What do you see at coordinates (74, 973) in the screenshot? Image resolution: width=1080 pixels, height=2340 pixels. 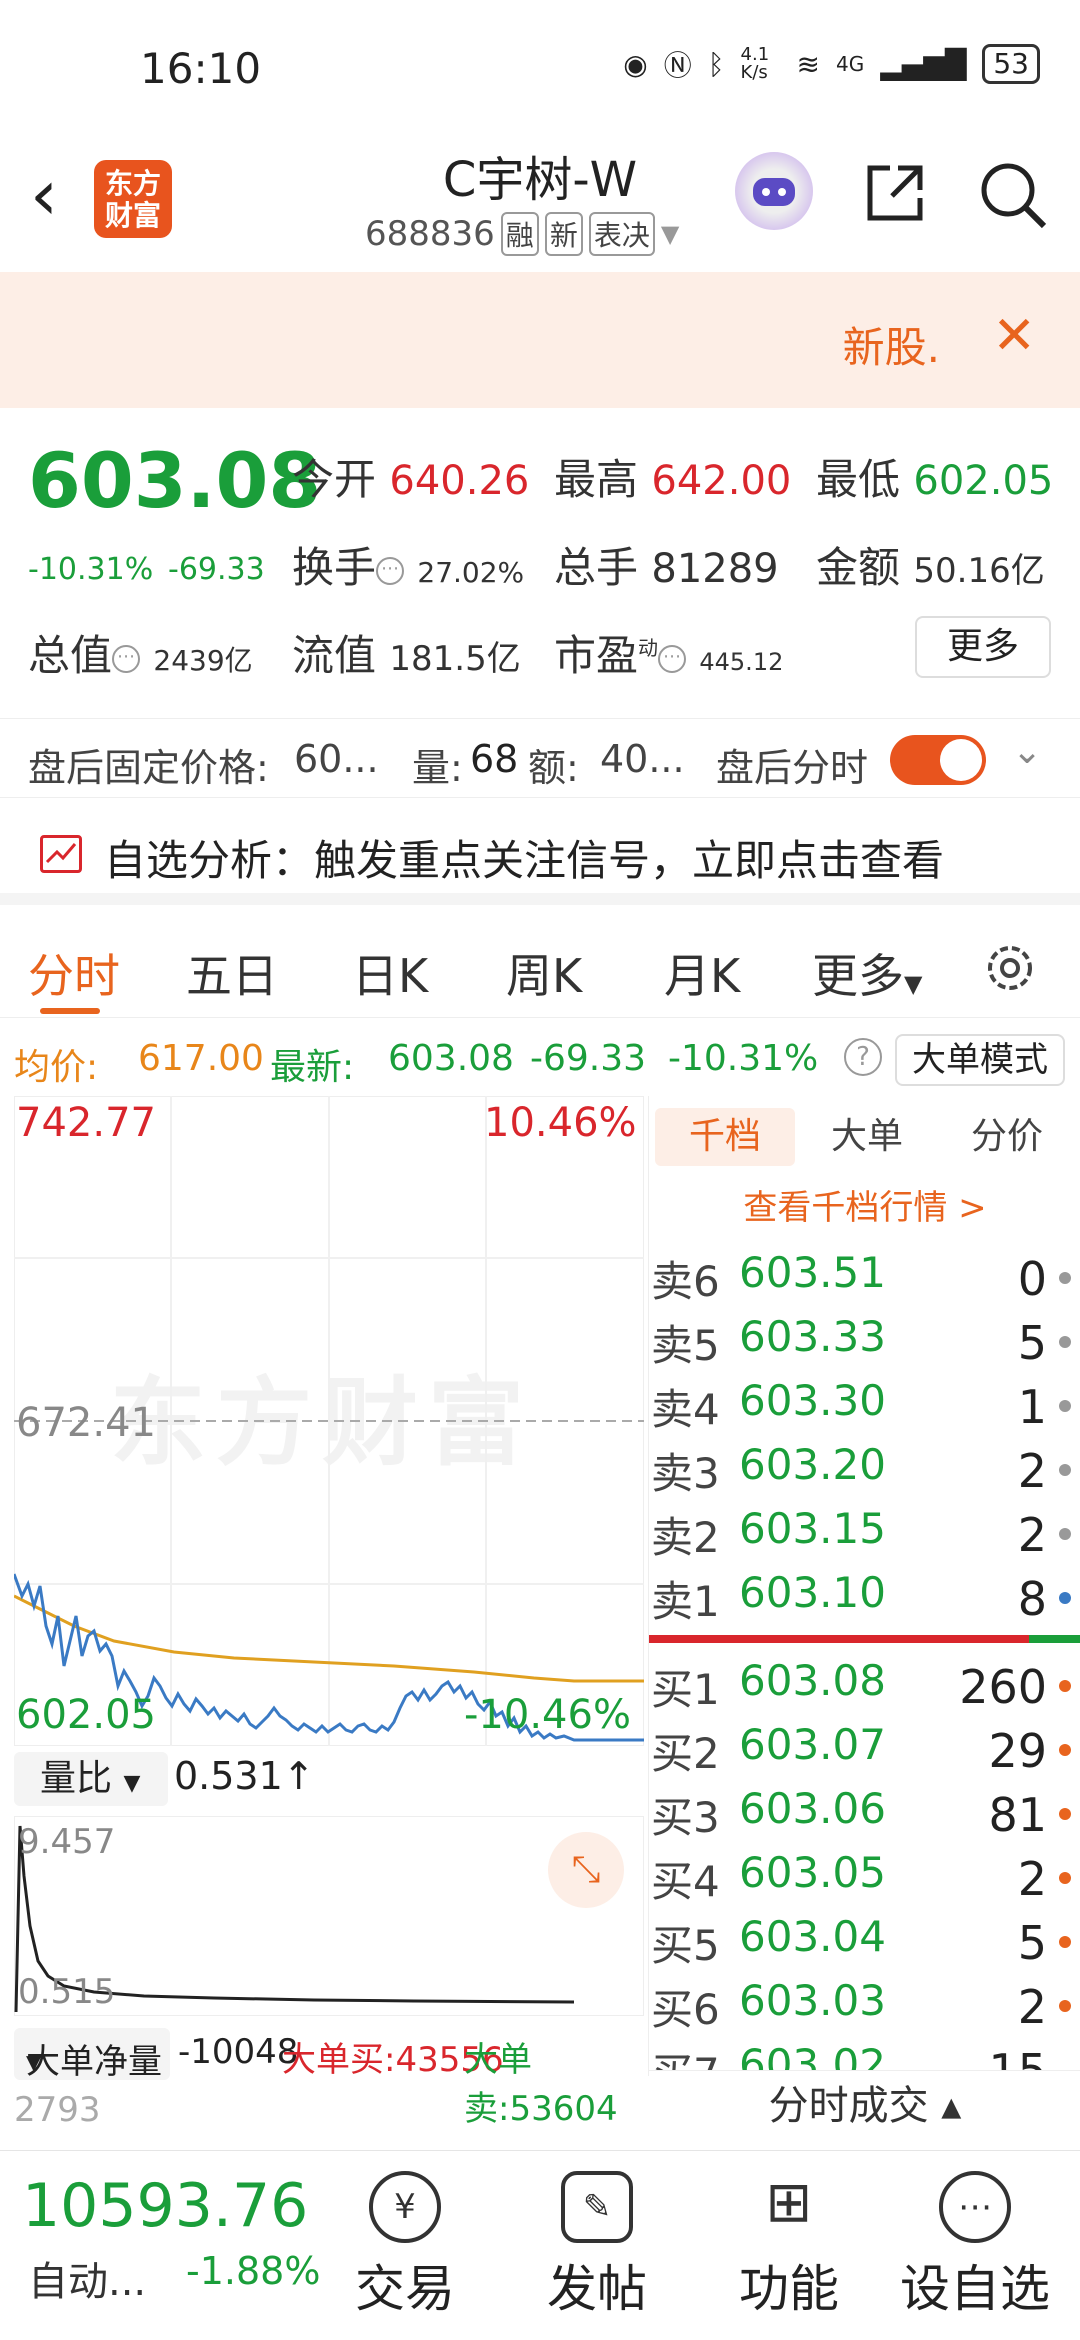 I see `tab-timeshare: 分时` at bounding box center [74, 973].